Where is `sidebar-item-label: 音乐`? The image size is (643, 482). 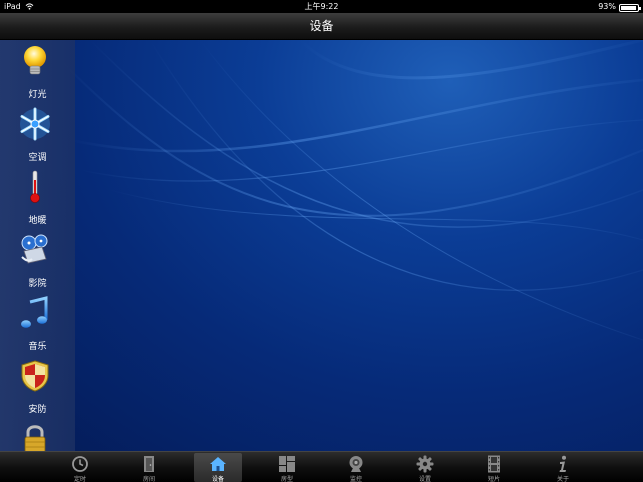 sidebar-item-label: 音乐 is located at coordinates (37, 347).